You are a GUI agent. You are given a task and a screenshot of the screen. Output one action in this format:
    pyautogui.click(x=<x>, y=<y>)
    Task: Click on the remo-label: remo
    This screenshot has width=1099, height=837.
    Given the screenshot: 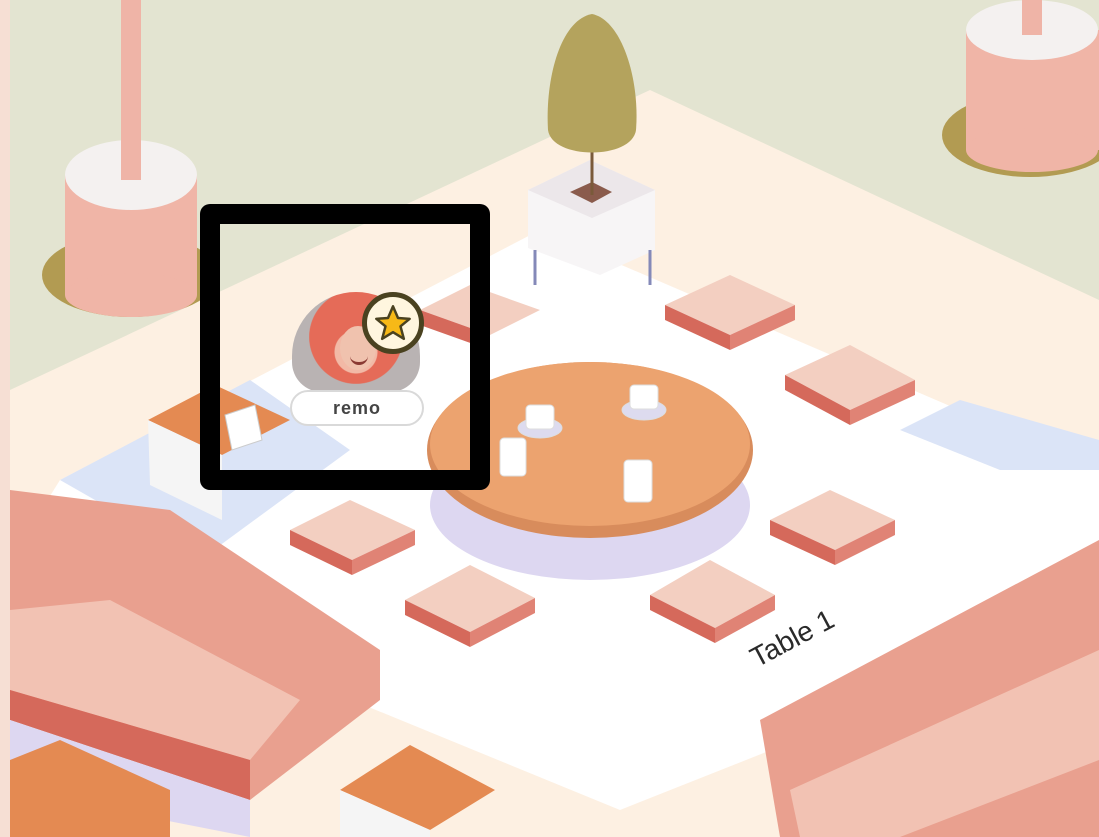 What is the action you would take?
    pyautogui.click(x=356, y=407)
    